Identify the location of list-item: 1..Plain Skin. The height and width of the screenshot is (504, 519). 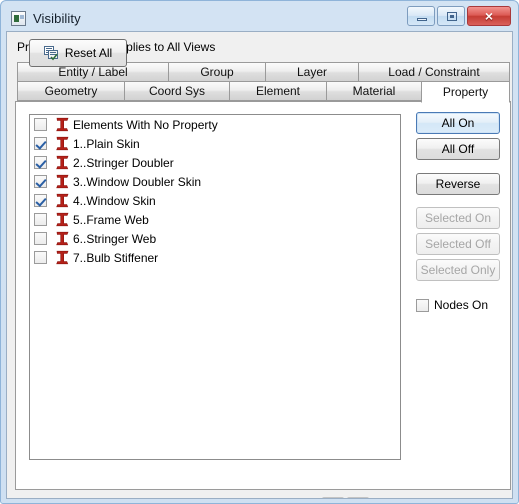
(215, 143).